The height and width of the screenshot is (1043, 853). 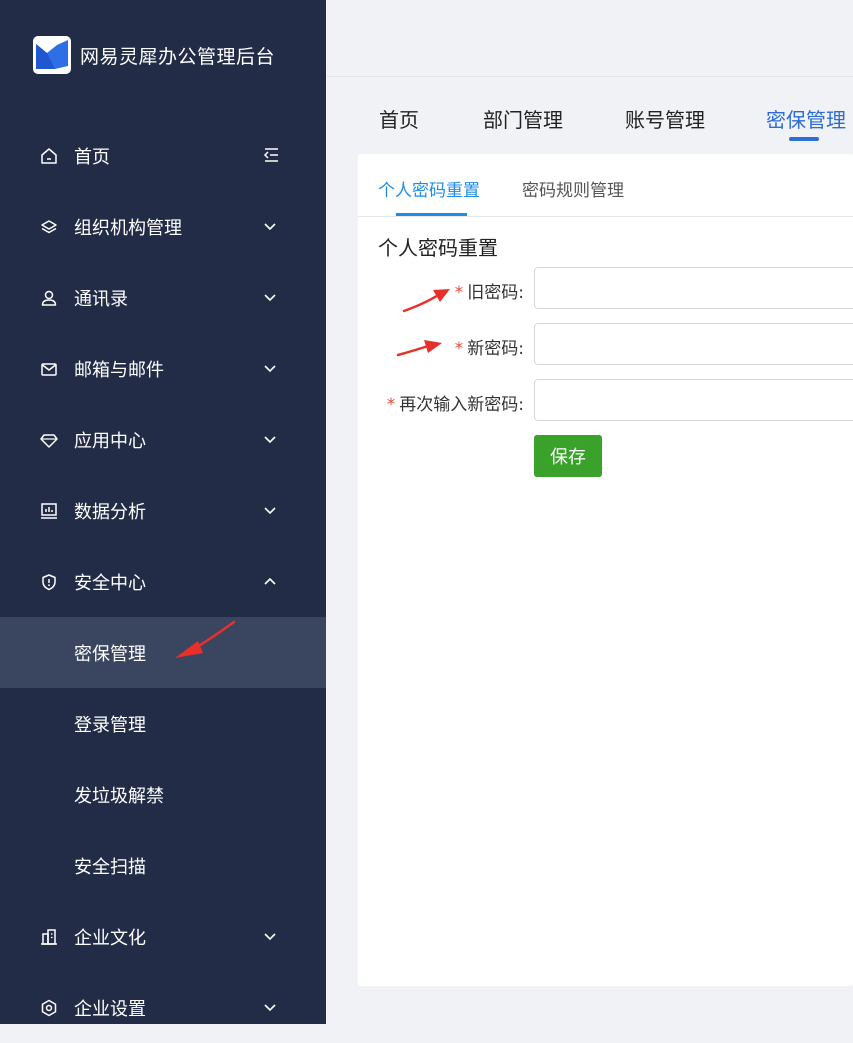 What do you see at coordinates (92, 157) in the screenshot?
I see `sidebar-item-label: 首页` at bounding box center [92, 157].